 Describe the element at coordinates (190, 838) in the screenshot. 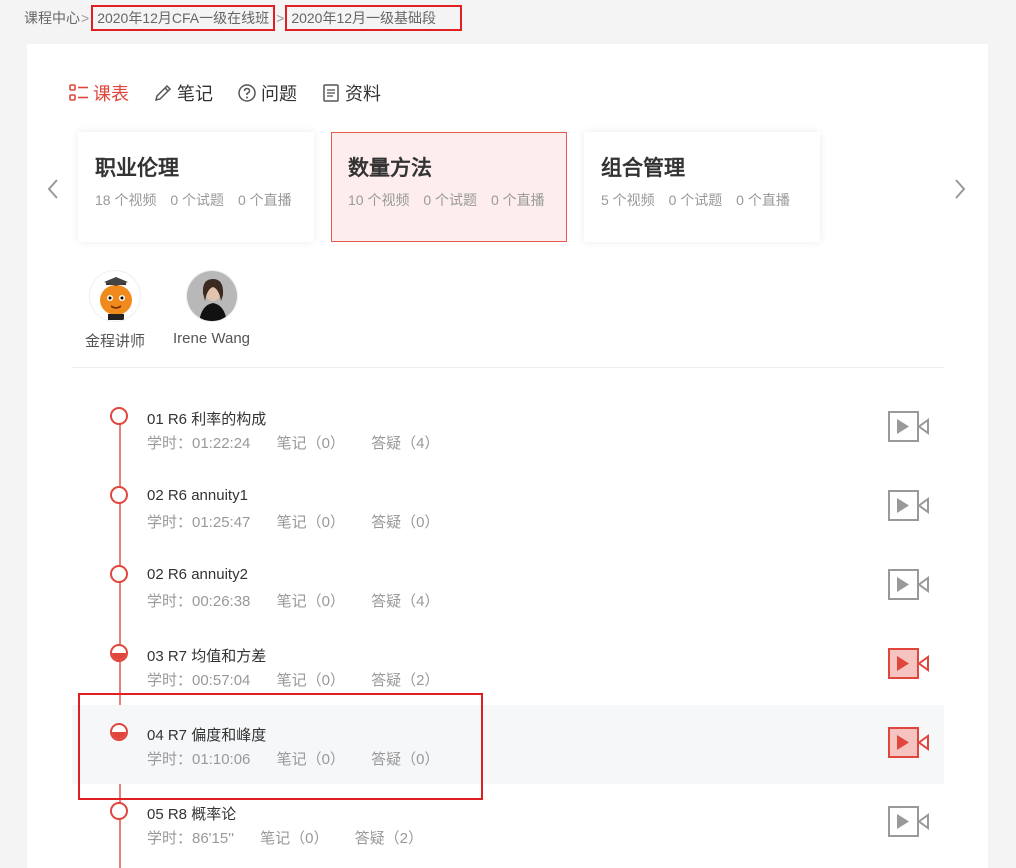

I see `lesson-duration: 学时：86'15''` at that location.